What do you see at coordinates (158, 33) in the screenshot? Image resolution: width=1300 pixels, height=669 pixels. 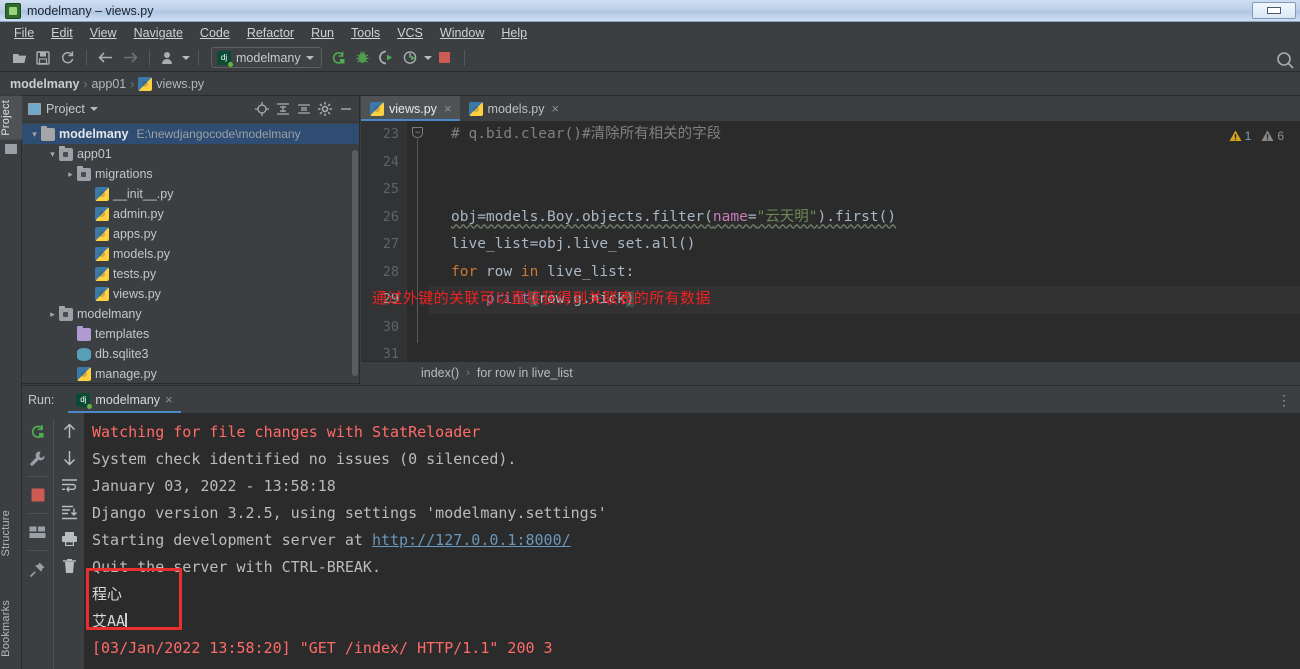 I see `menu-navigate: Navigate` at bounding box center [158, 33].